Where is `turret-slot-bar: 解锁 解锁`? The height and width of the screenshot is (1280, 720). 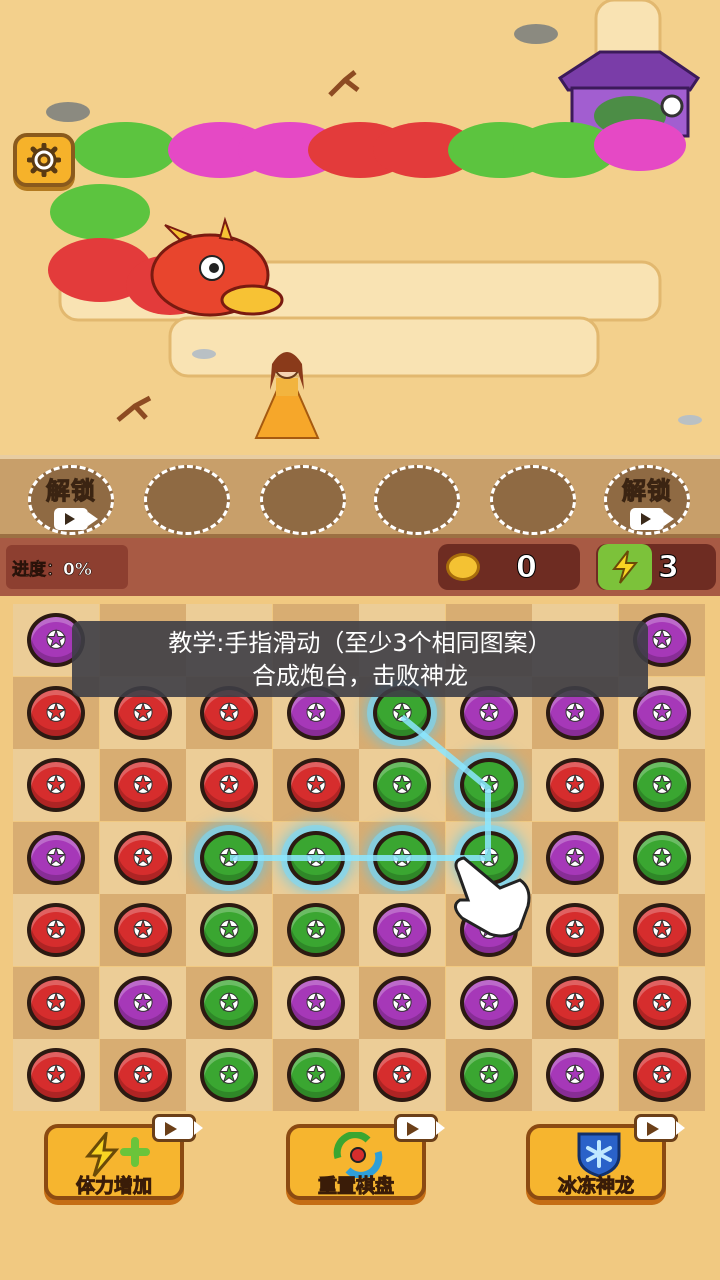 turret-slot-bar: 解锁 解锁 is located at coordinates (360, 496).